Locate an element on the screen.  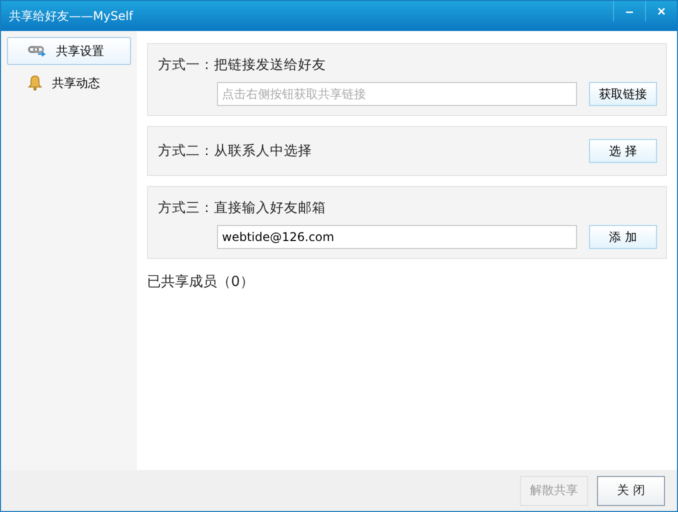
method-label: 方式二：从联系人中选择 is located at coordinates (235, 151).